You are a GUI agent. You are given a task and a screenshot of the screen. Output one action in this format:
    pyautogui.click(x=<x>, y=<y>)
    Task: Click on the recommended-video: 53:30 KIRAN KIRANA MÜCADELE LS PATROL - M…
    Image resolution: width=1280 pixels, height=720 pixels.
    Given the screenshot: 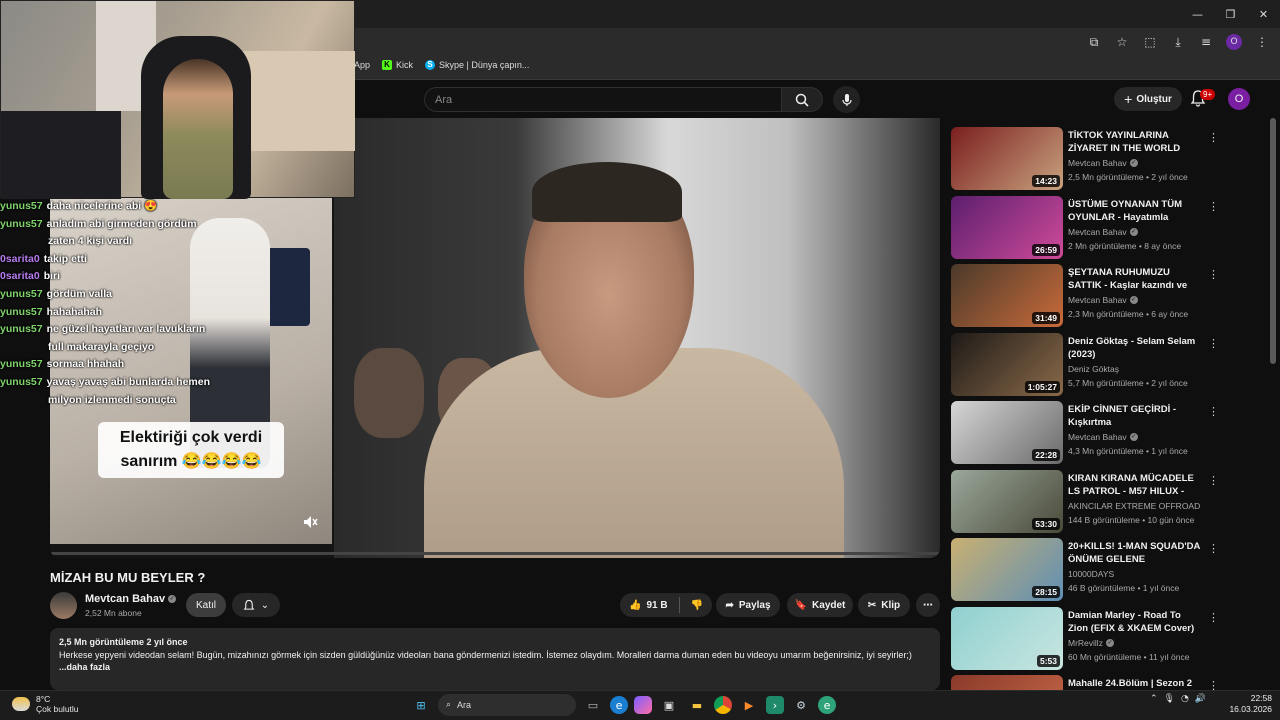 What is the action you would take?
    pyautogui.click(x=1087, y=501)
    